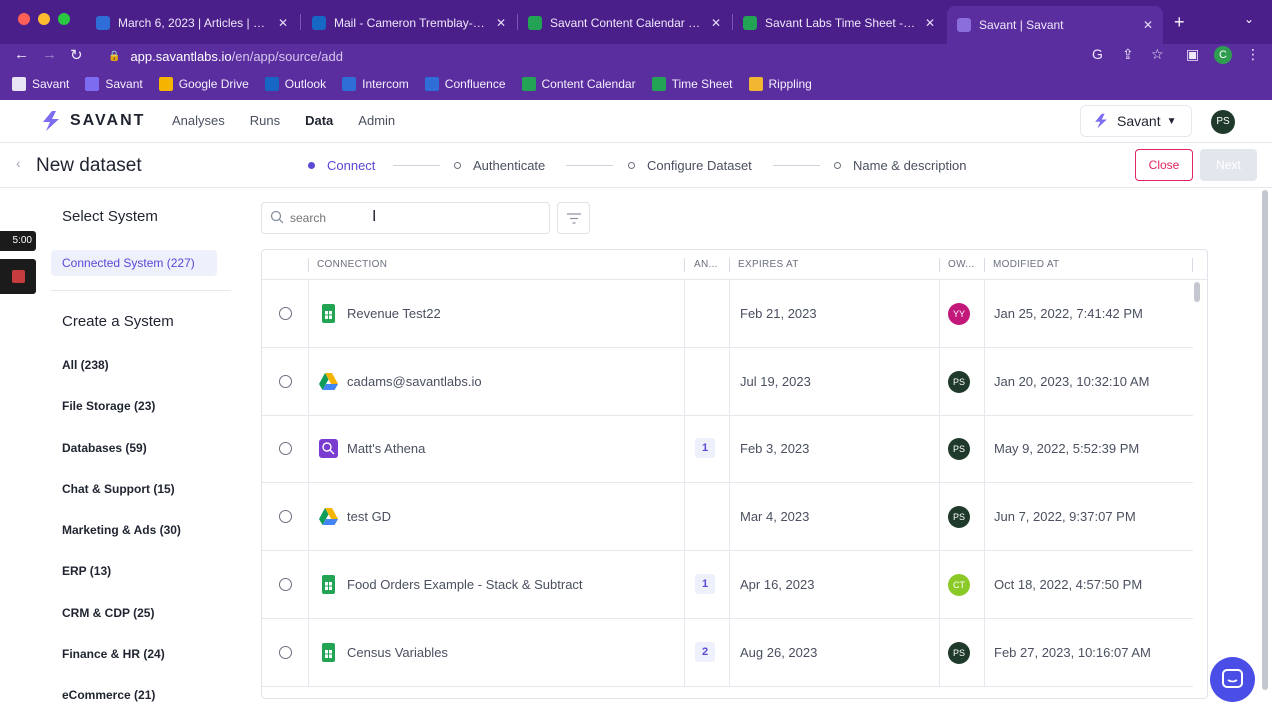  Describe the element at coordinates (593, 56) in the screenshot. I see `url-field: 🔒 app.savantlabs.io/en/app/source/add` at that location.